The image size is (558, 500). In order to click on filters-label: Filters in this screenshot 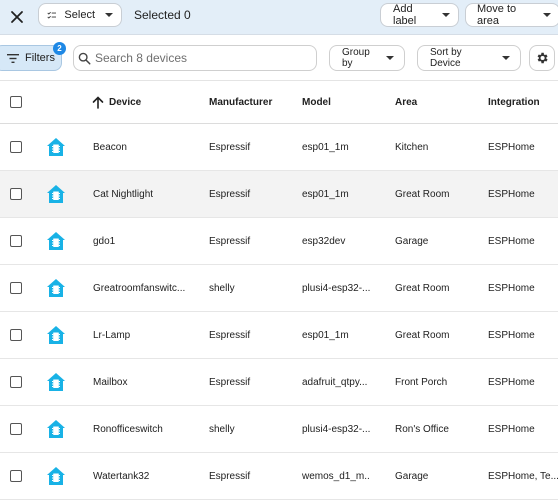, I will do `click(40, 58)`.